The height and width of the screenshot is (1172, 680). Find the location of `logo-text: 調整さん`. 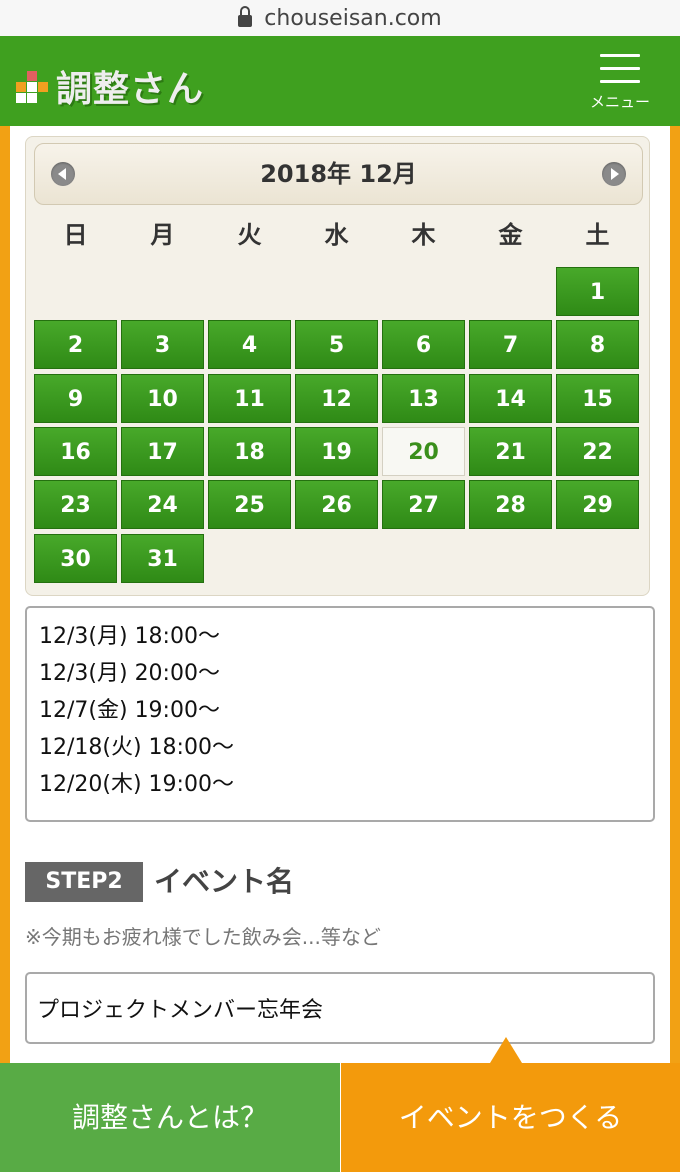

logo-text: 調整さん is located at coordinates (130, 89).